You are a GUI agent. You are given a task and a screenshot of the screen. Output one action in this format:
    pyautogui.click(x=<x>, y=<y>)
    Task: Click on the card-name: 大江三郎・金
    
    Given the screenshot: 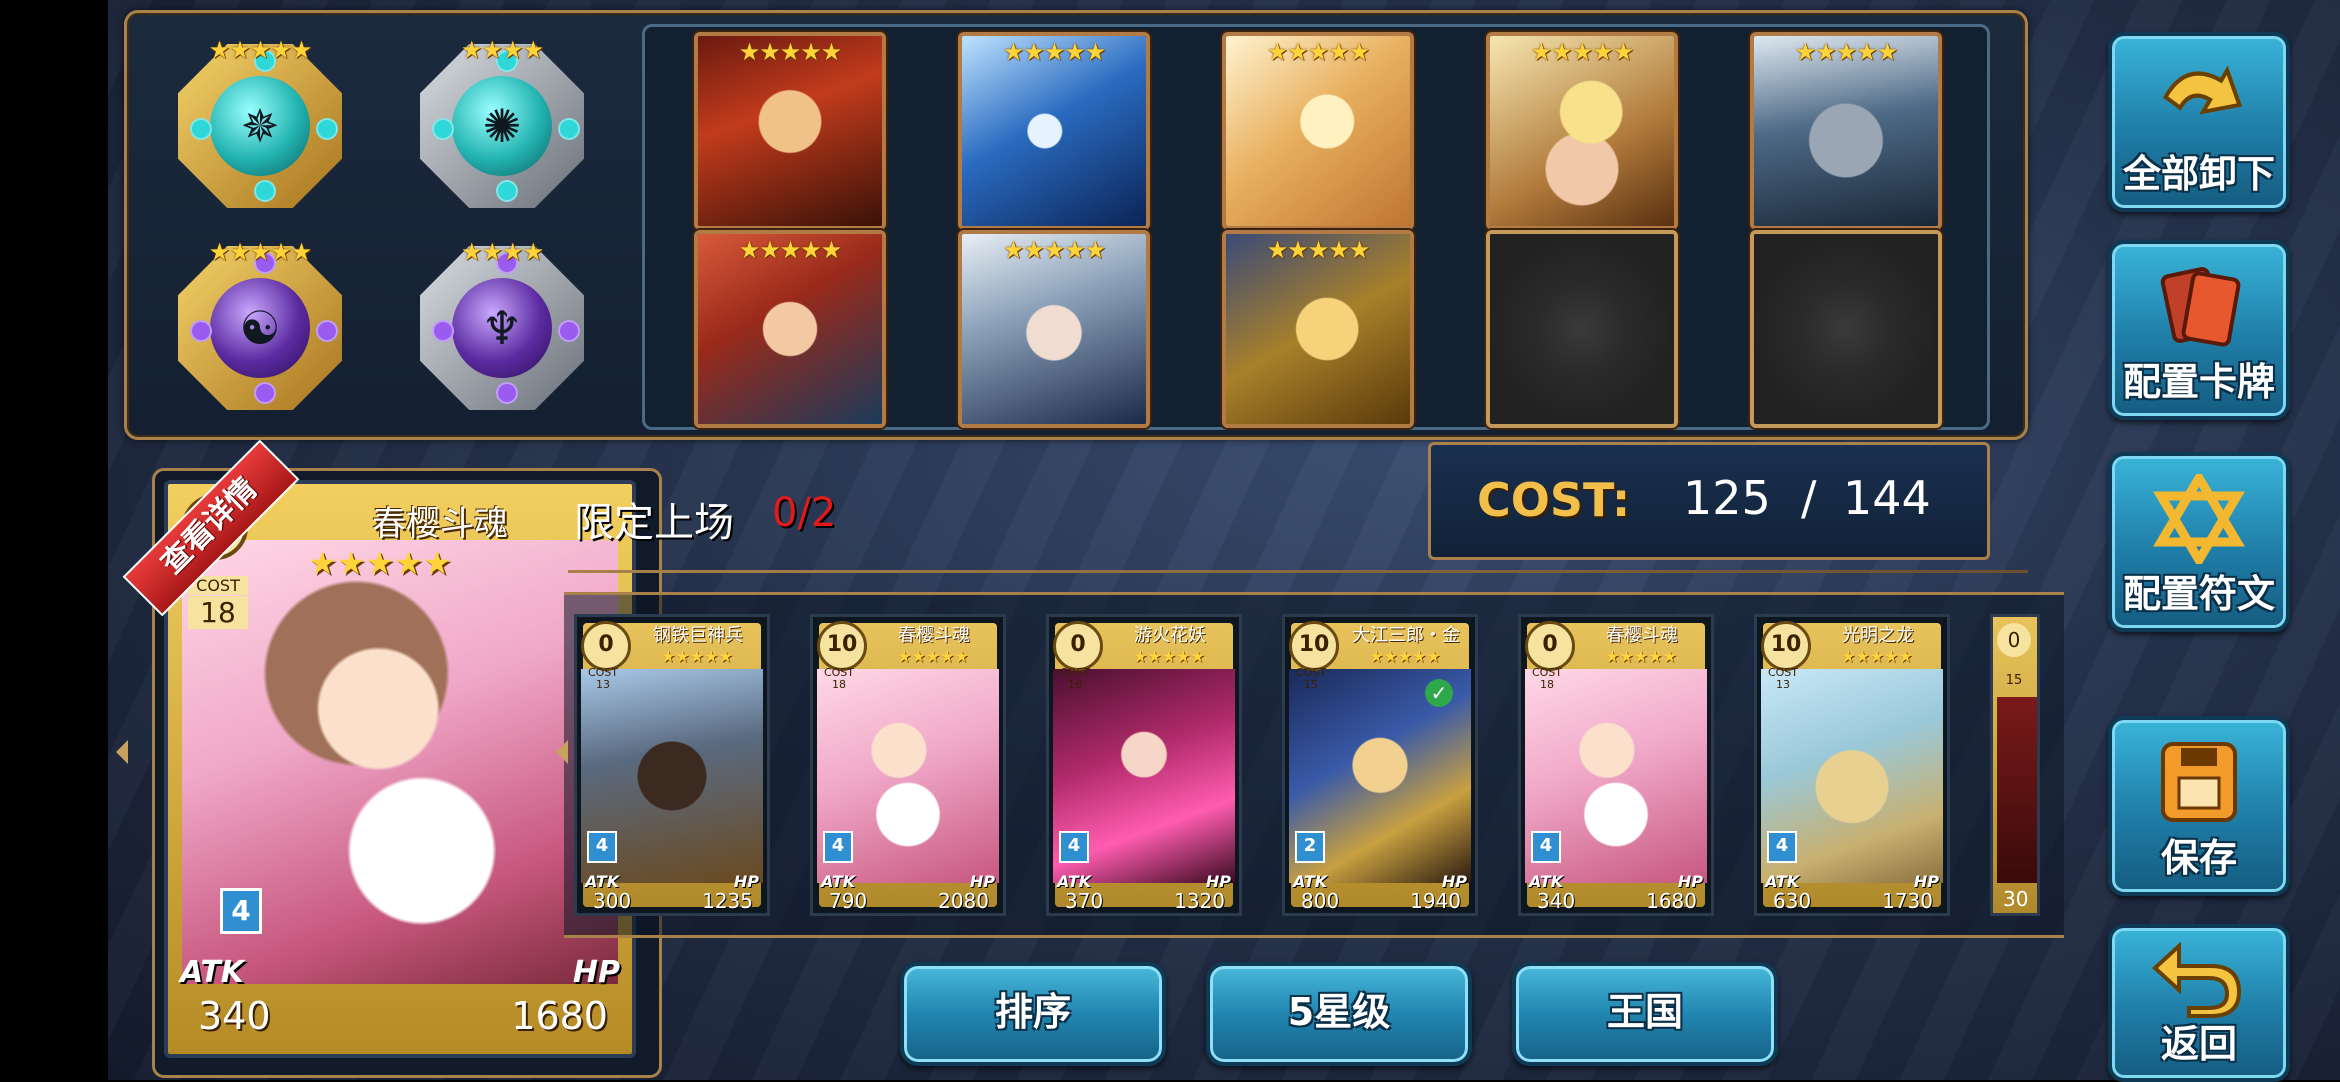 What is the action you would take?
    pyautogui.click(x=1406, y=635)
    